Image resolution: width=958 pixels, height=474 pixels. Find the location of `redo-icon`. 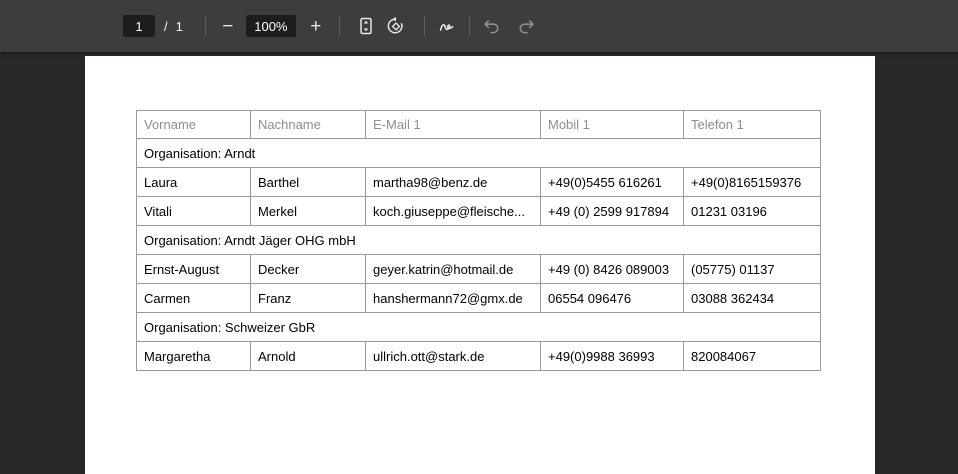

redo-icon is located at coordinates (526, 26).